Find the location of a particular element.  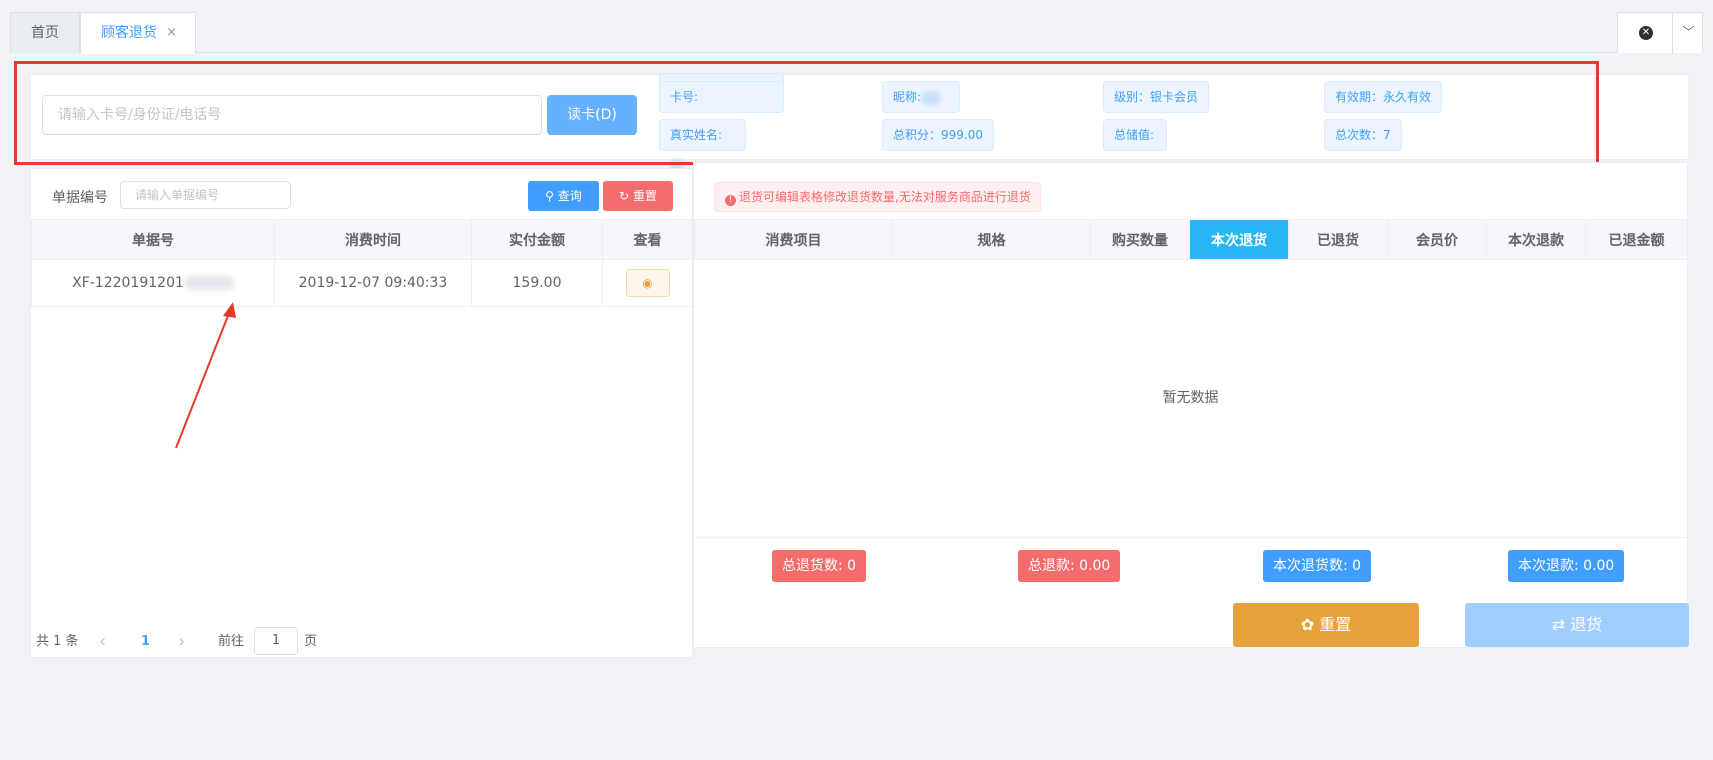

nickname-label: 昵称: is located at coordinates (907, 97).